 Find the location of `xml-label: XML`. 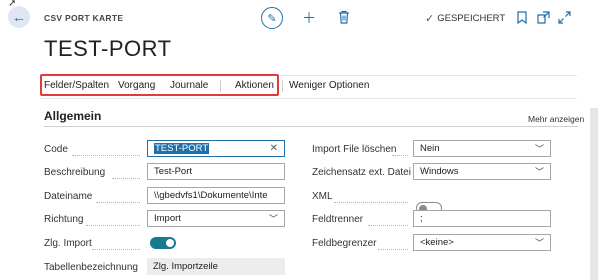

xml-label: XML is located at coordinates (322, 196).